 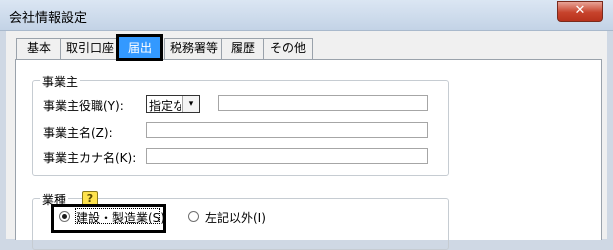 What do you see at coordinates (83, 106) in the screenshot?
I see `employer-title-label: 事業主役職(Y):` at bounding box center [83, 106].